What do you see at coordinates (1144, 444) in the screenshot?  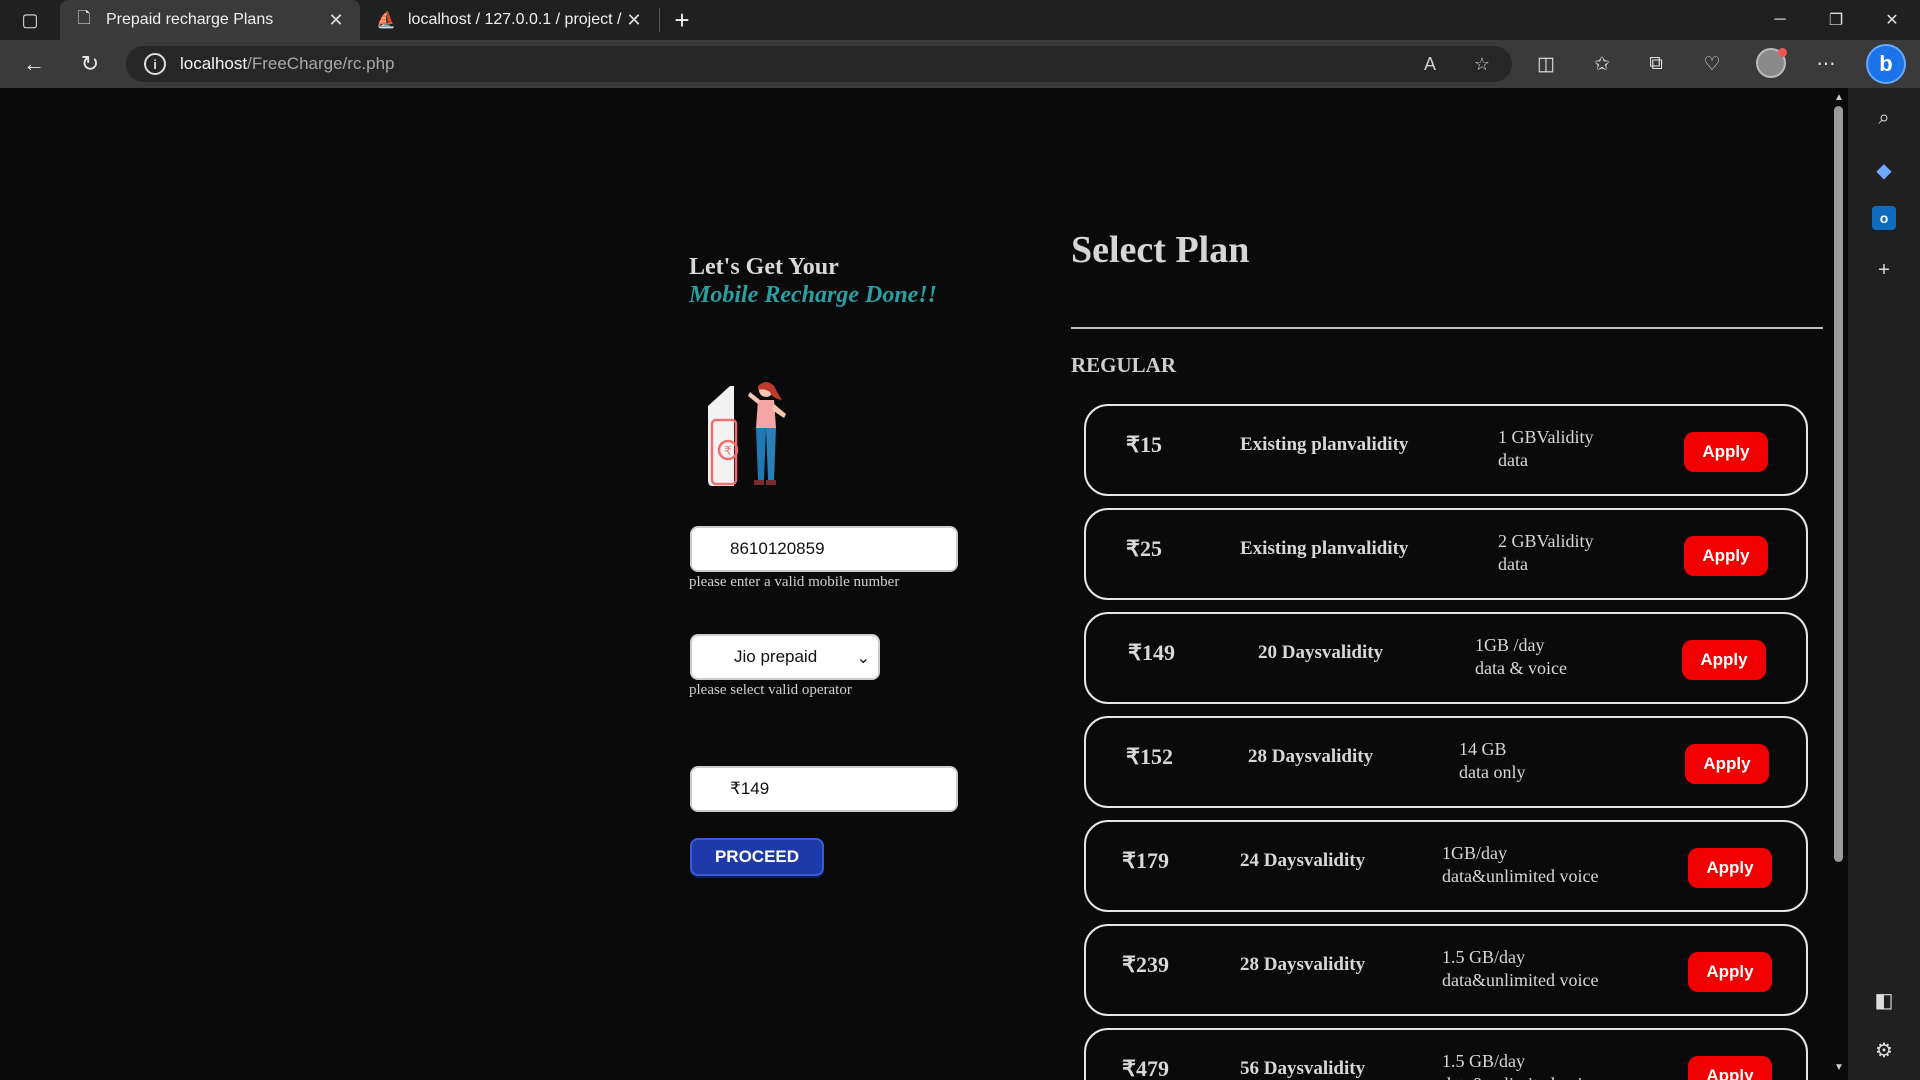 I see `plan-price: ₹15` at bounding box center [1144, 444].